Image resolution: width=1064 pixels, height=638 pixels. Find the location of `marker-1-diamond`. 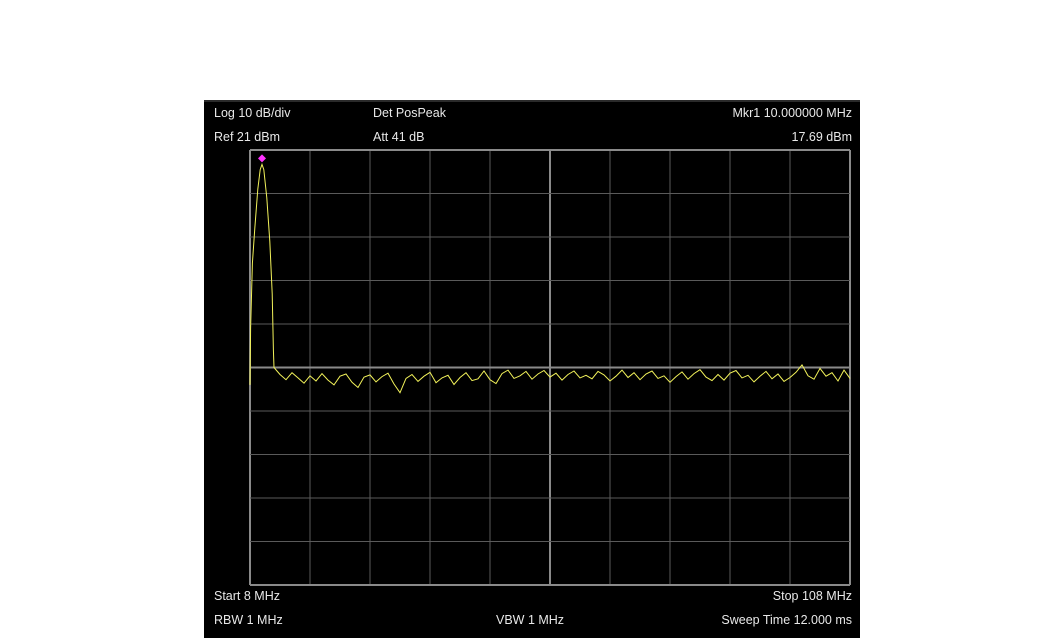

marker-1-diamond is located at coordinates (262, 158).